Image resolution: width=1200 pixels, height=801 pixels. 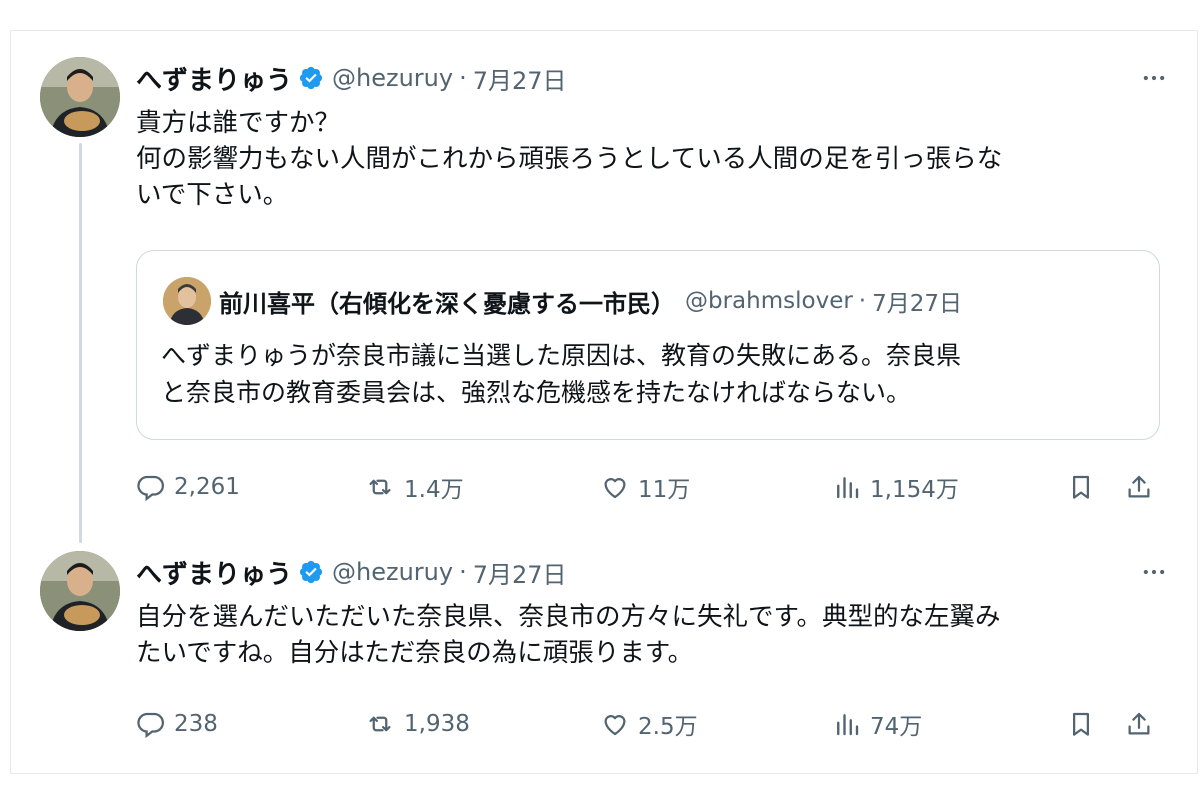 I want to click on quote-header: 前川喜平（右傾化を深く憂慮する一市民） @brahmslover · 7月27日, so click(x=590, y=301).